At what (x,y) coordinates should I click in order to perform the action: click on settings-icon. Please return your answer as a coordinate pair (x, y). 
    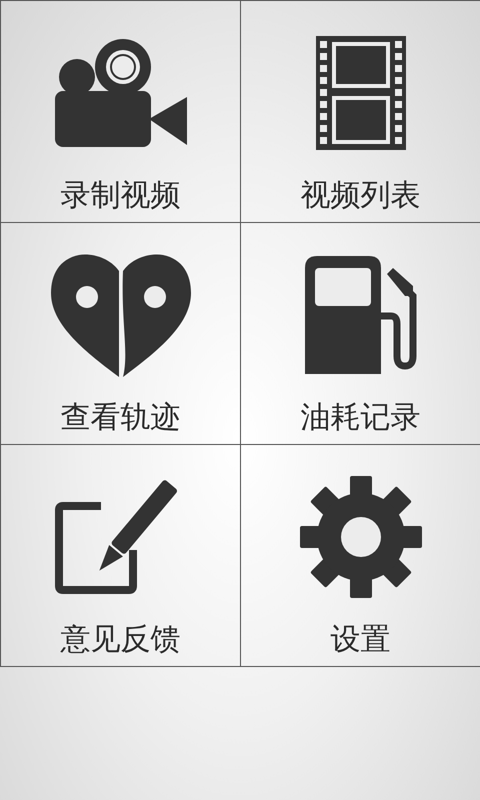
    Looking at the image, I should click on (361, 537).